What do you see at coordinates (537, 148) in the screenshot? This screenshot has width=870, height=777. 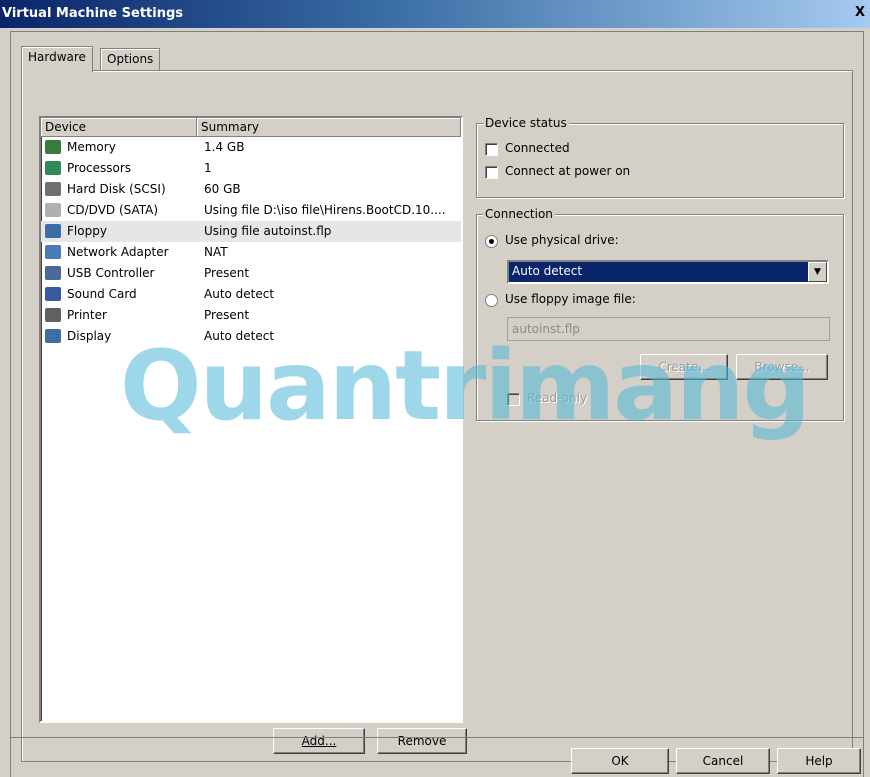 I see `connected-label: Connected` at bounding box center [537, 148].